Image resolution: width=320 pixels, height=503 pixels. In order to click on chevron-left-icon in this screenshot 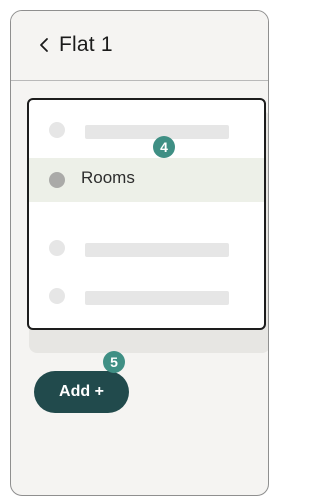, I will do `click(44, 45)`.